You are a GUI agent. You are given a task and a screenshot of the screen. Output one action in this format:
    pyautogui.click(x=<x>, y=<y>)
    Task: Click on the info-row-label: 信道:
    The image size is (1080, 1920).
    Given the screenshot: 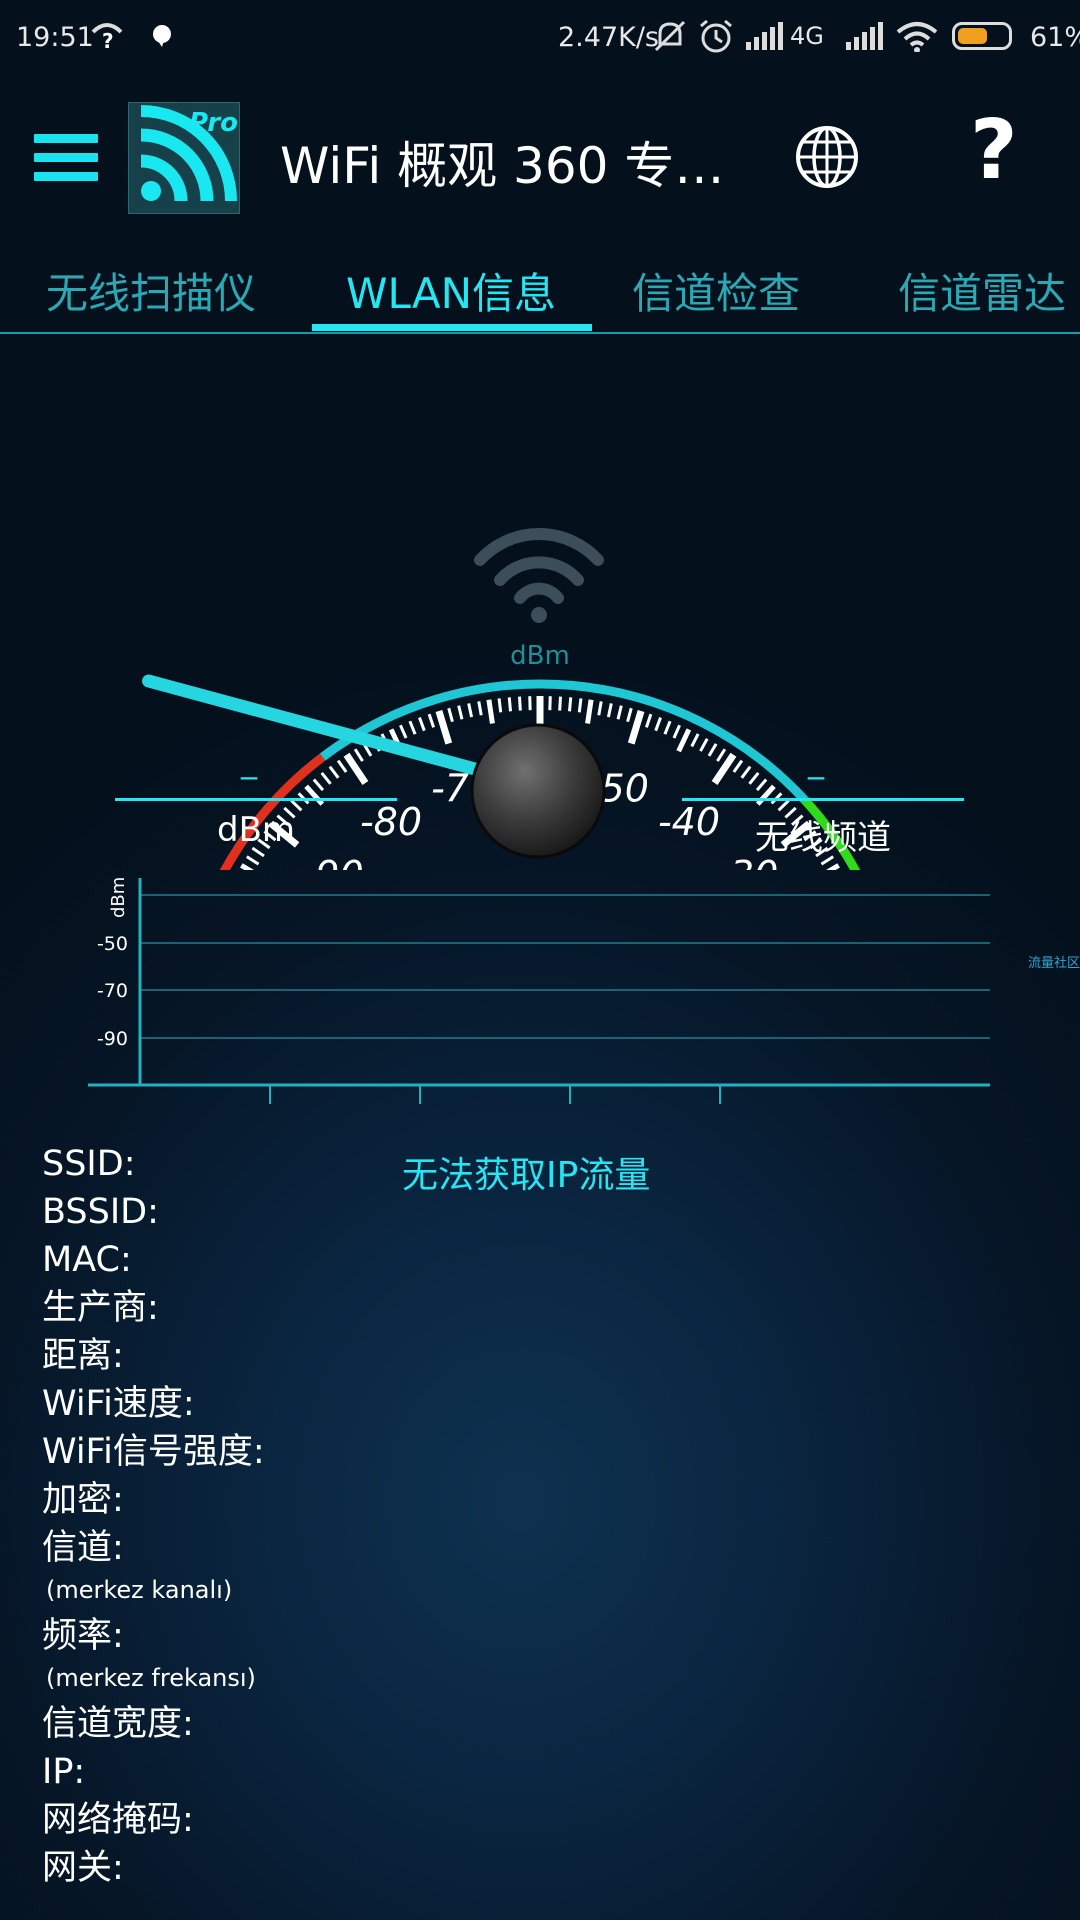 What is the action you would take?
    pyautogui.click(x=83, y=1548)
    